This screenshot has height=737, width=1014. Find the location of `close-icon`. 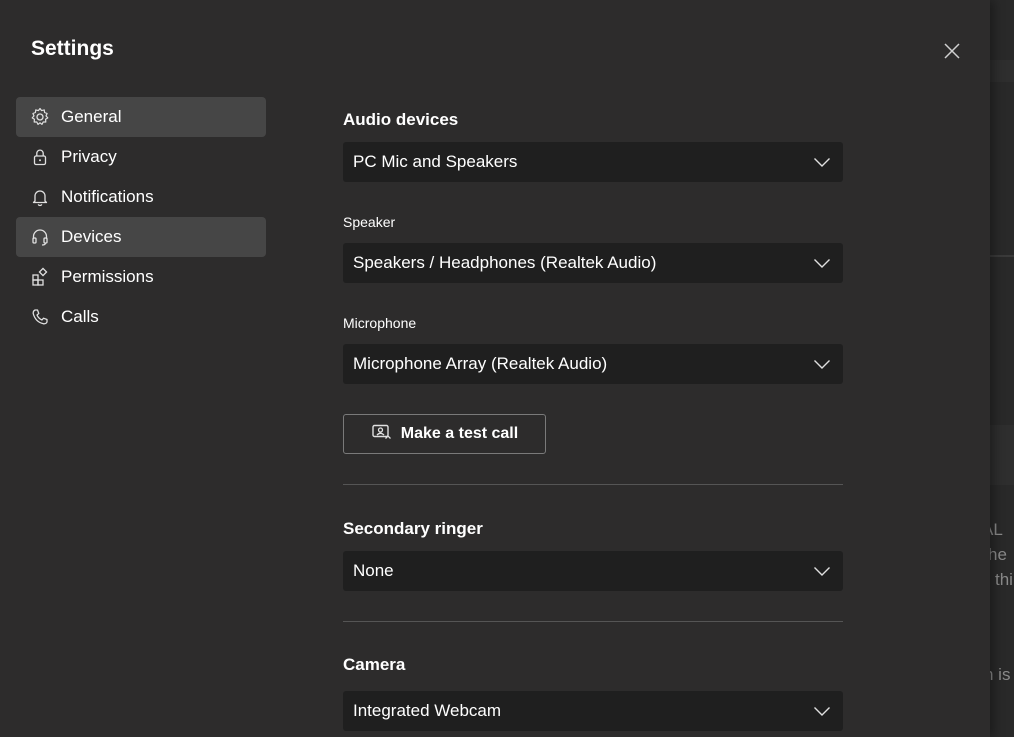

close-icon is located at coordinates (952, 51).